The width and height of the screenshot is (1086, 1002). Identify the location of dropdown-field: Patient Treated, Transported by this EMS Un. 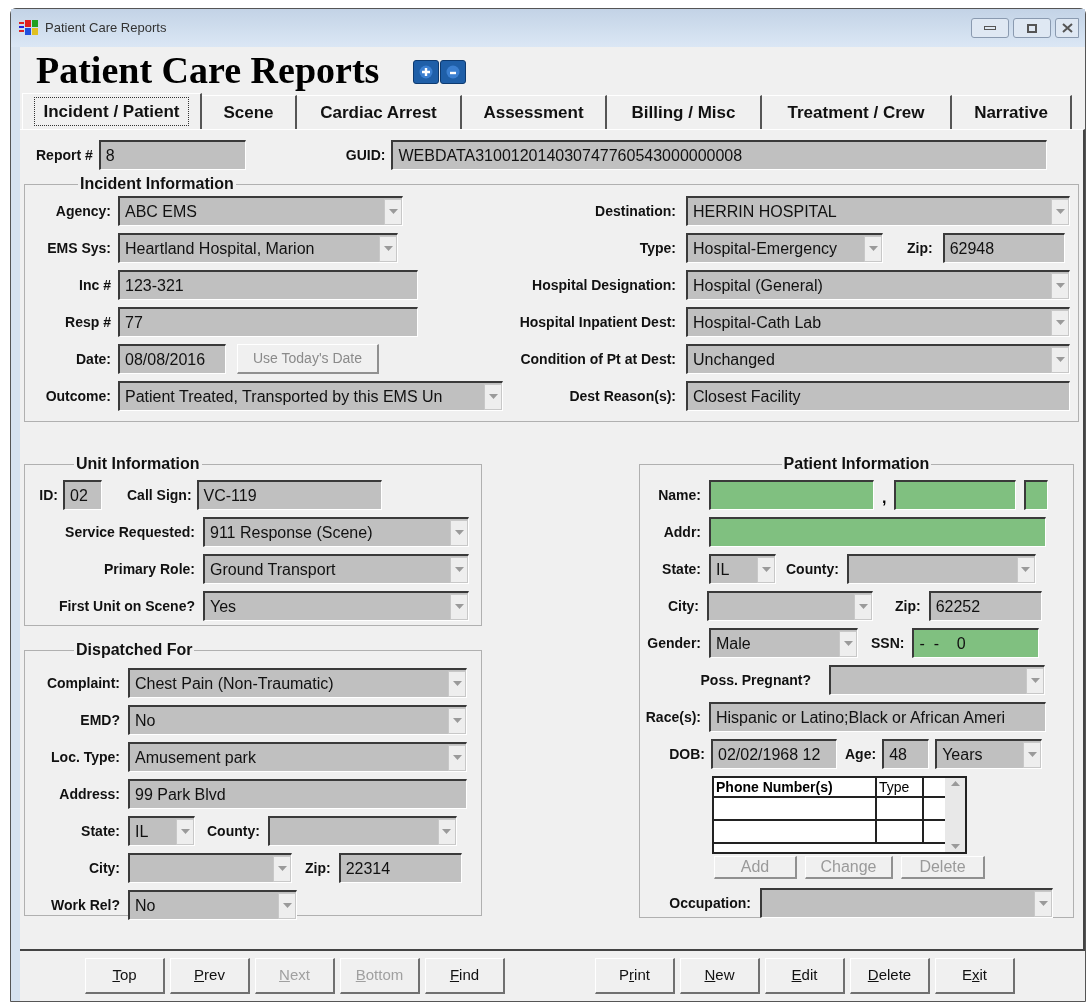
(310, 396).